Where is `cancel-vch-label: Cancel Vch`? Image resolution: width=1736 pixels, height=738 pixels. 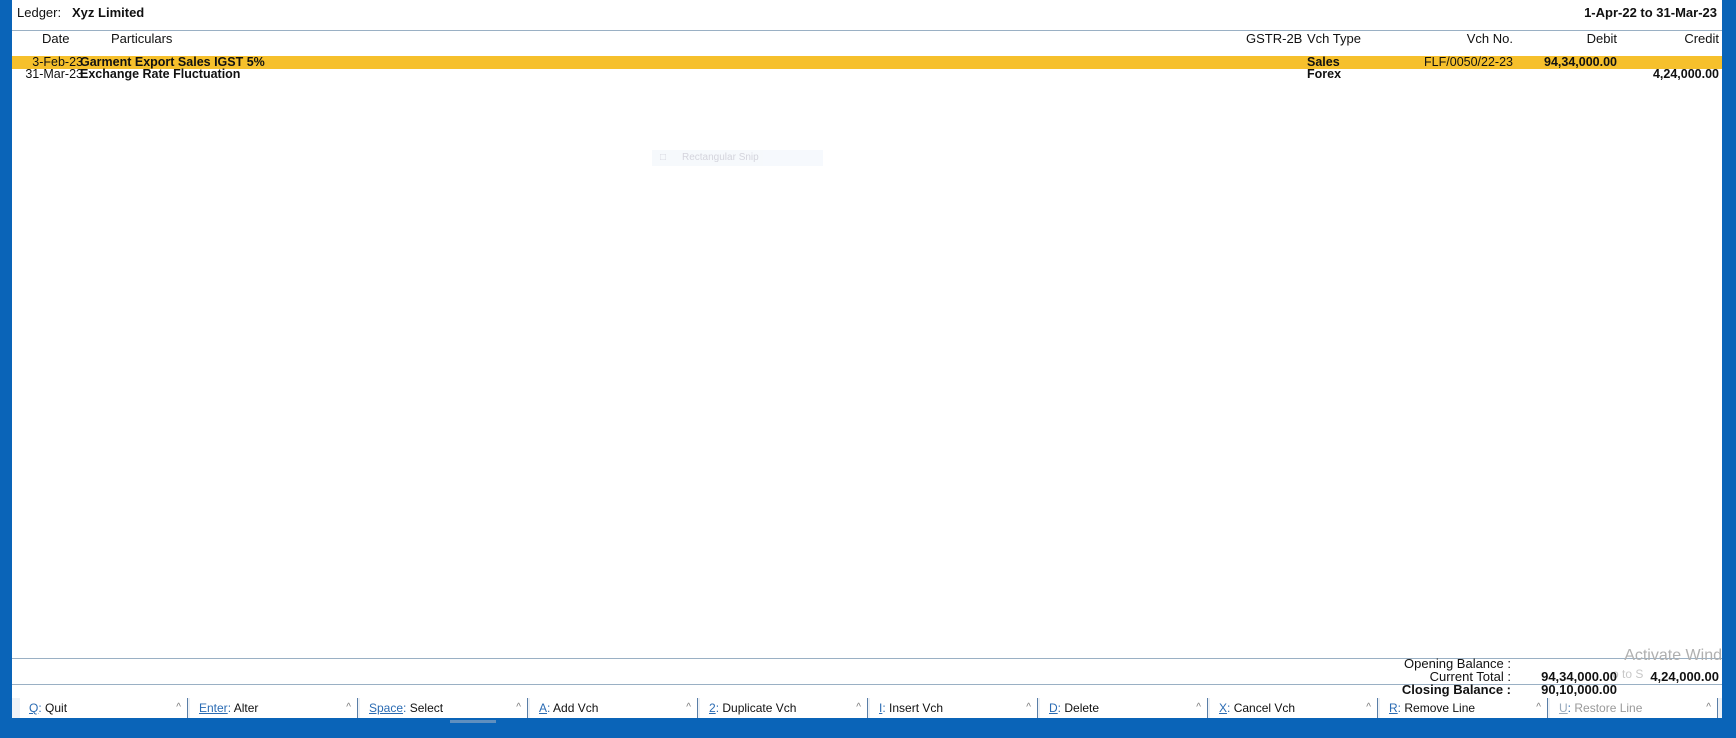
cancel-vch-label: Cancel Vch is located at coordinates (1264, 708).